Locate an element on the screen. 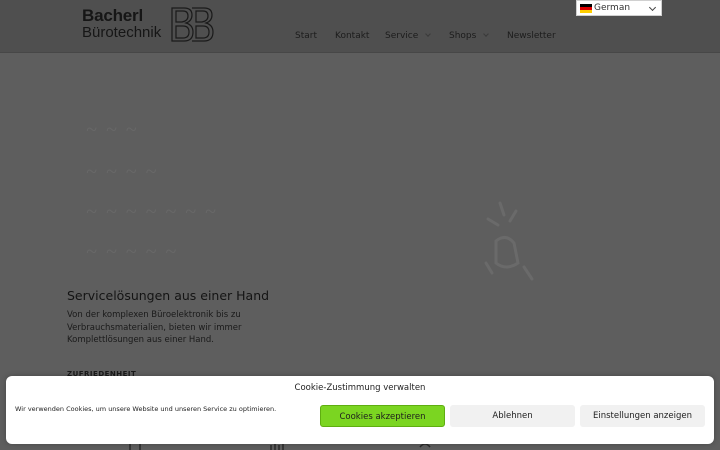  nav-service: Service is located at coordinates (408, 36).